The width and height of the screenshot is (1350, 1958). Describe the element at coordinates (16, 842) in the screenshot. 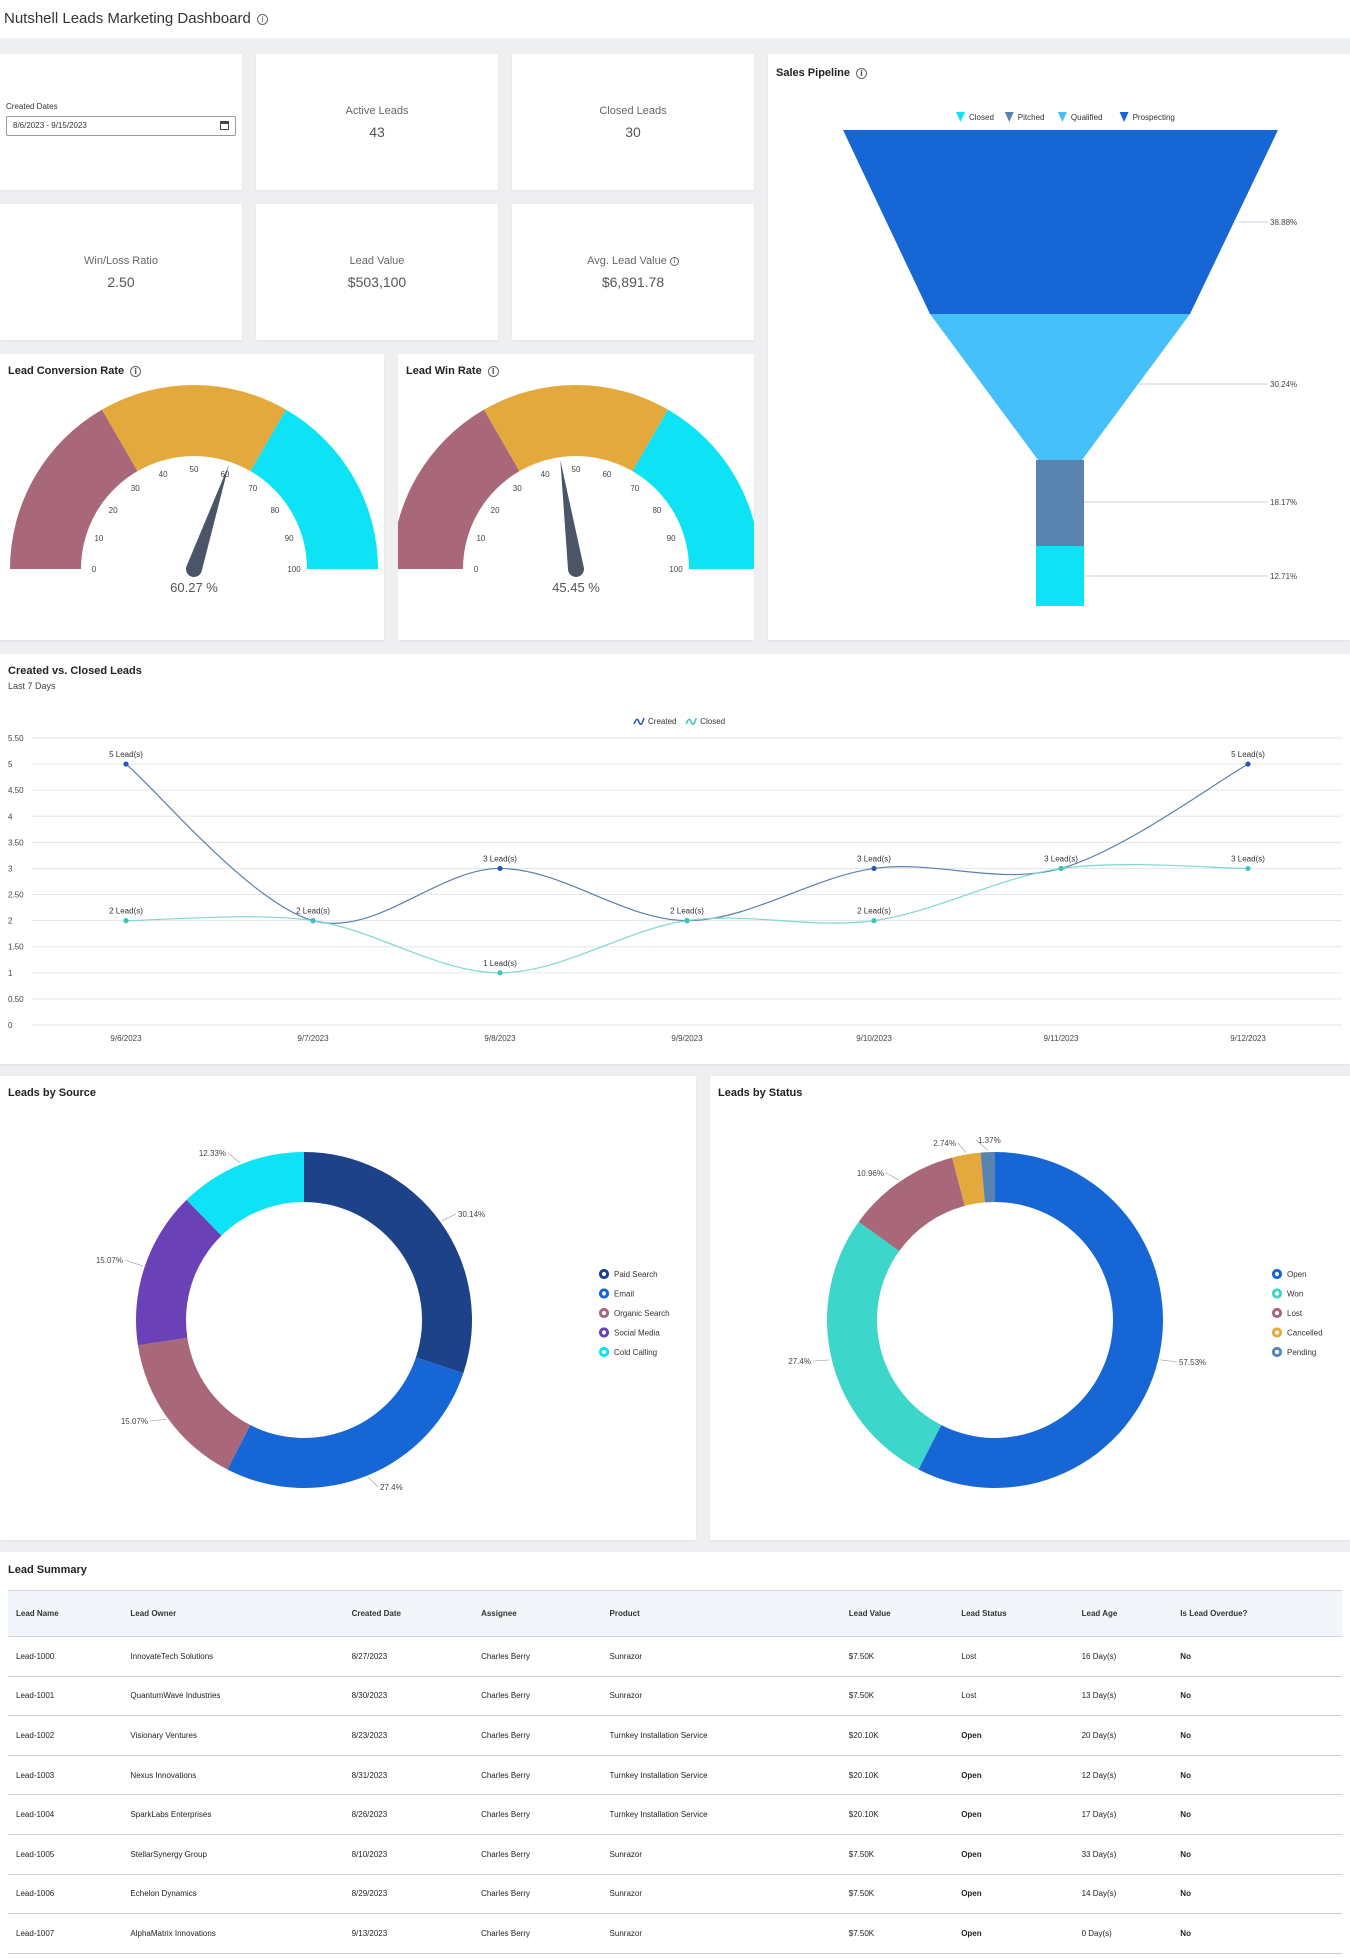

I see `y-tick-label: 3.50` at that location.